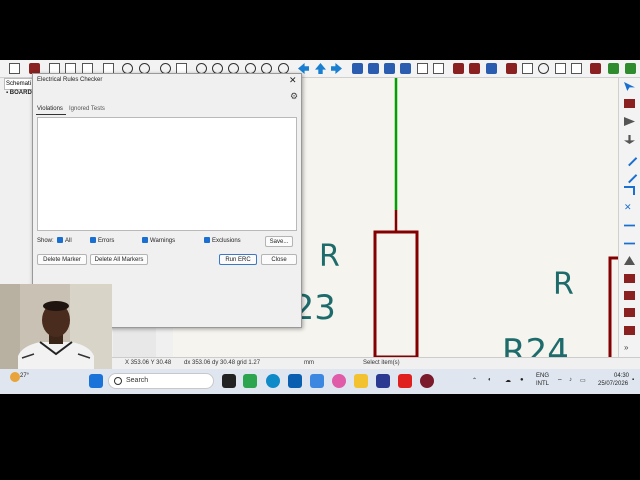  Describe the element at coordinates (293, 80) in the screenshot. I see `close-icon: ✕` at that location.